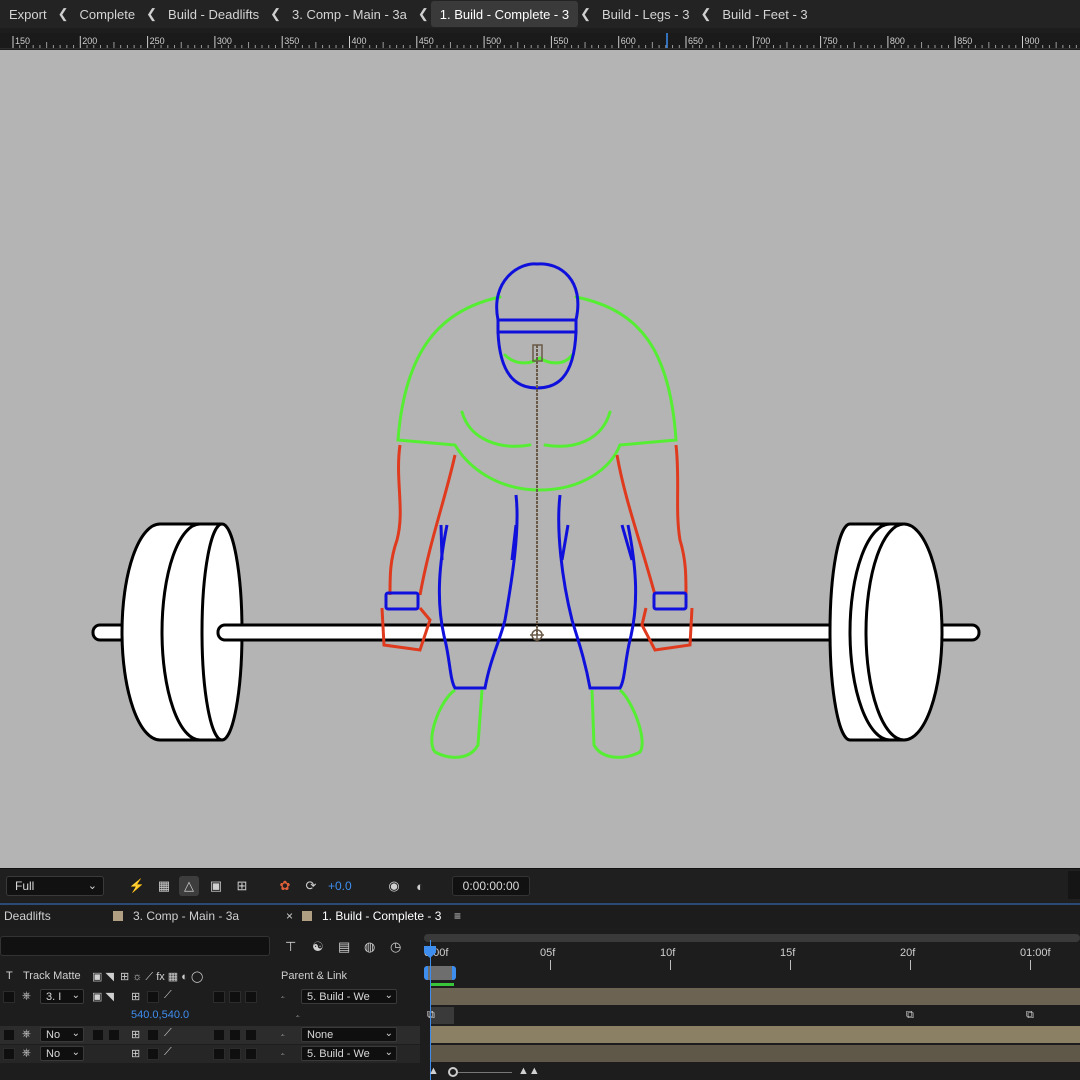 Image resolution: width=1080 pixels, height=1080 pixels. Describe the element at coordinates (394, 886) in the screenshot. I see `snapshot-icon: ◉` at that location.